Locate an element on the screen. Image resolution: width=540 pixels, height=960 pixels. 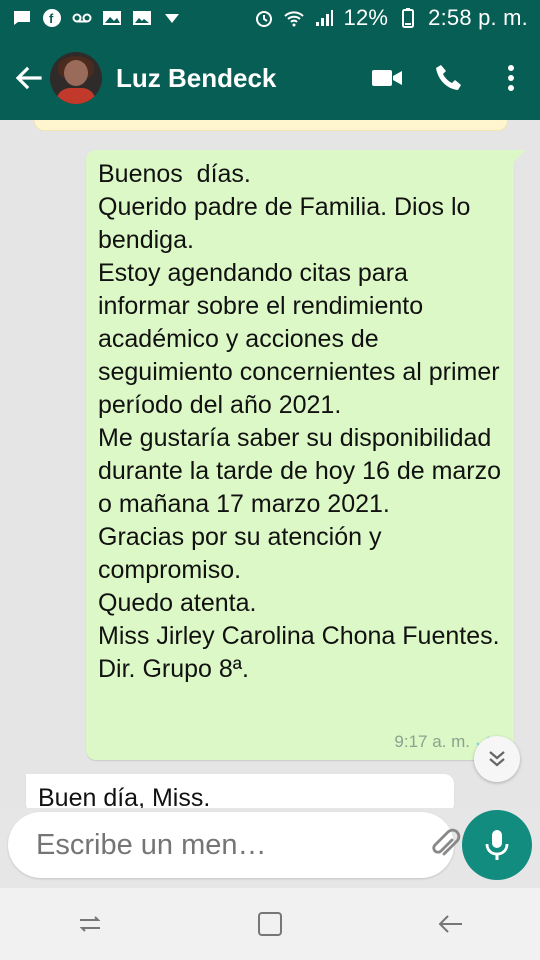
dropdown-icon is located at coordinates (172, 18).